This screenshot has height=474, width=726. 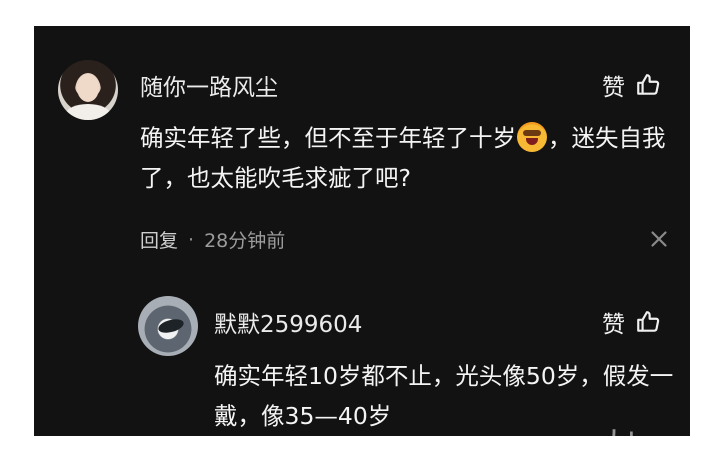 I want to click on laughing-crying-emoji-icon, so click(x=532, y=137).